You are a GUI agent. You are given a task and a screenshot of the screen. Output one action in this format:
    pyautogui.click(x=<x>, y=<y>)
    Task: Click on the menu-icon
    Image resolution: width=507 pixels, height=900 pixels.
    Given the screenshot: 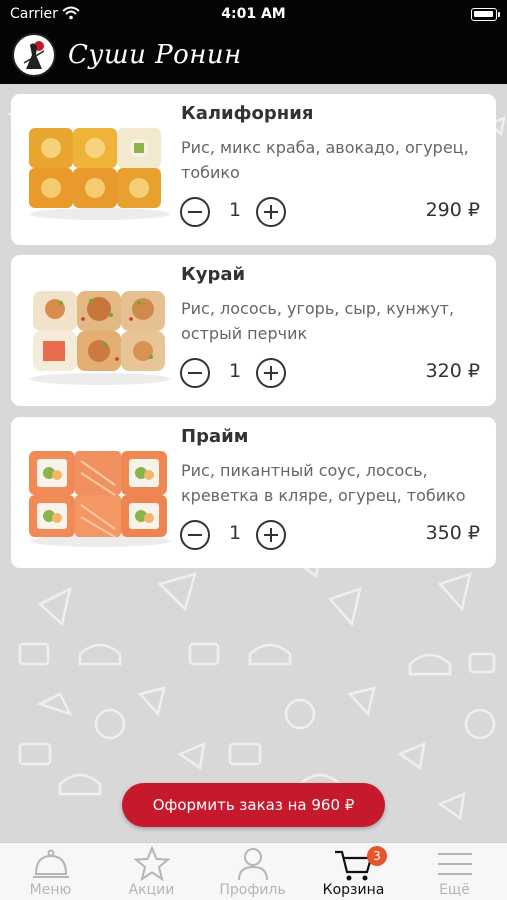 What is the action you would take?
    pyautogui.click(x=455, y=864)
    